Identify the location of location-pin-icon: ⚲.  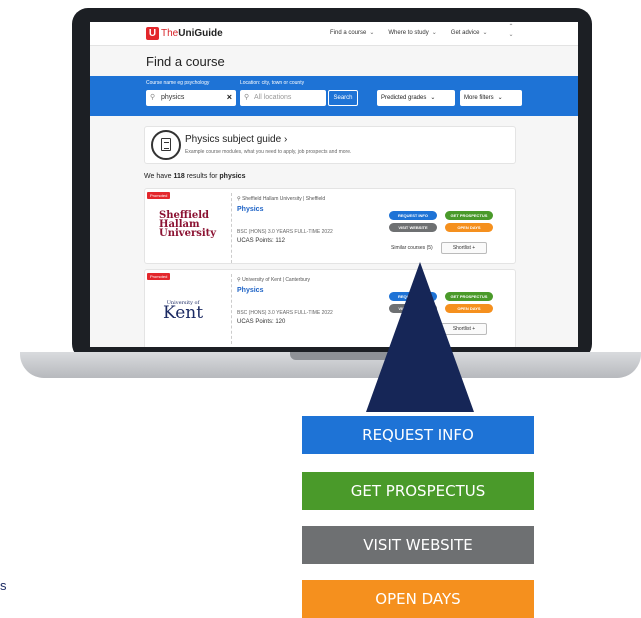
(247, 97).